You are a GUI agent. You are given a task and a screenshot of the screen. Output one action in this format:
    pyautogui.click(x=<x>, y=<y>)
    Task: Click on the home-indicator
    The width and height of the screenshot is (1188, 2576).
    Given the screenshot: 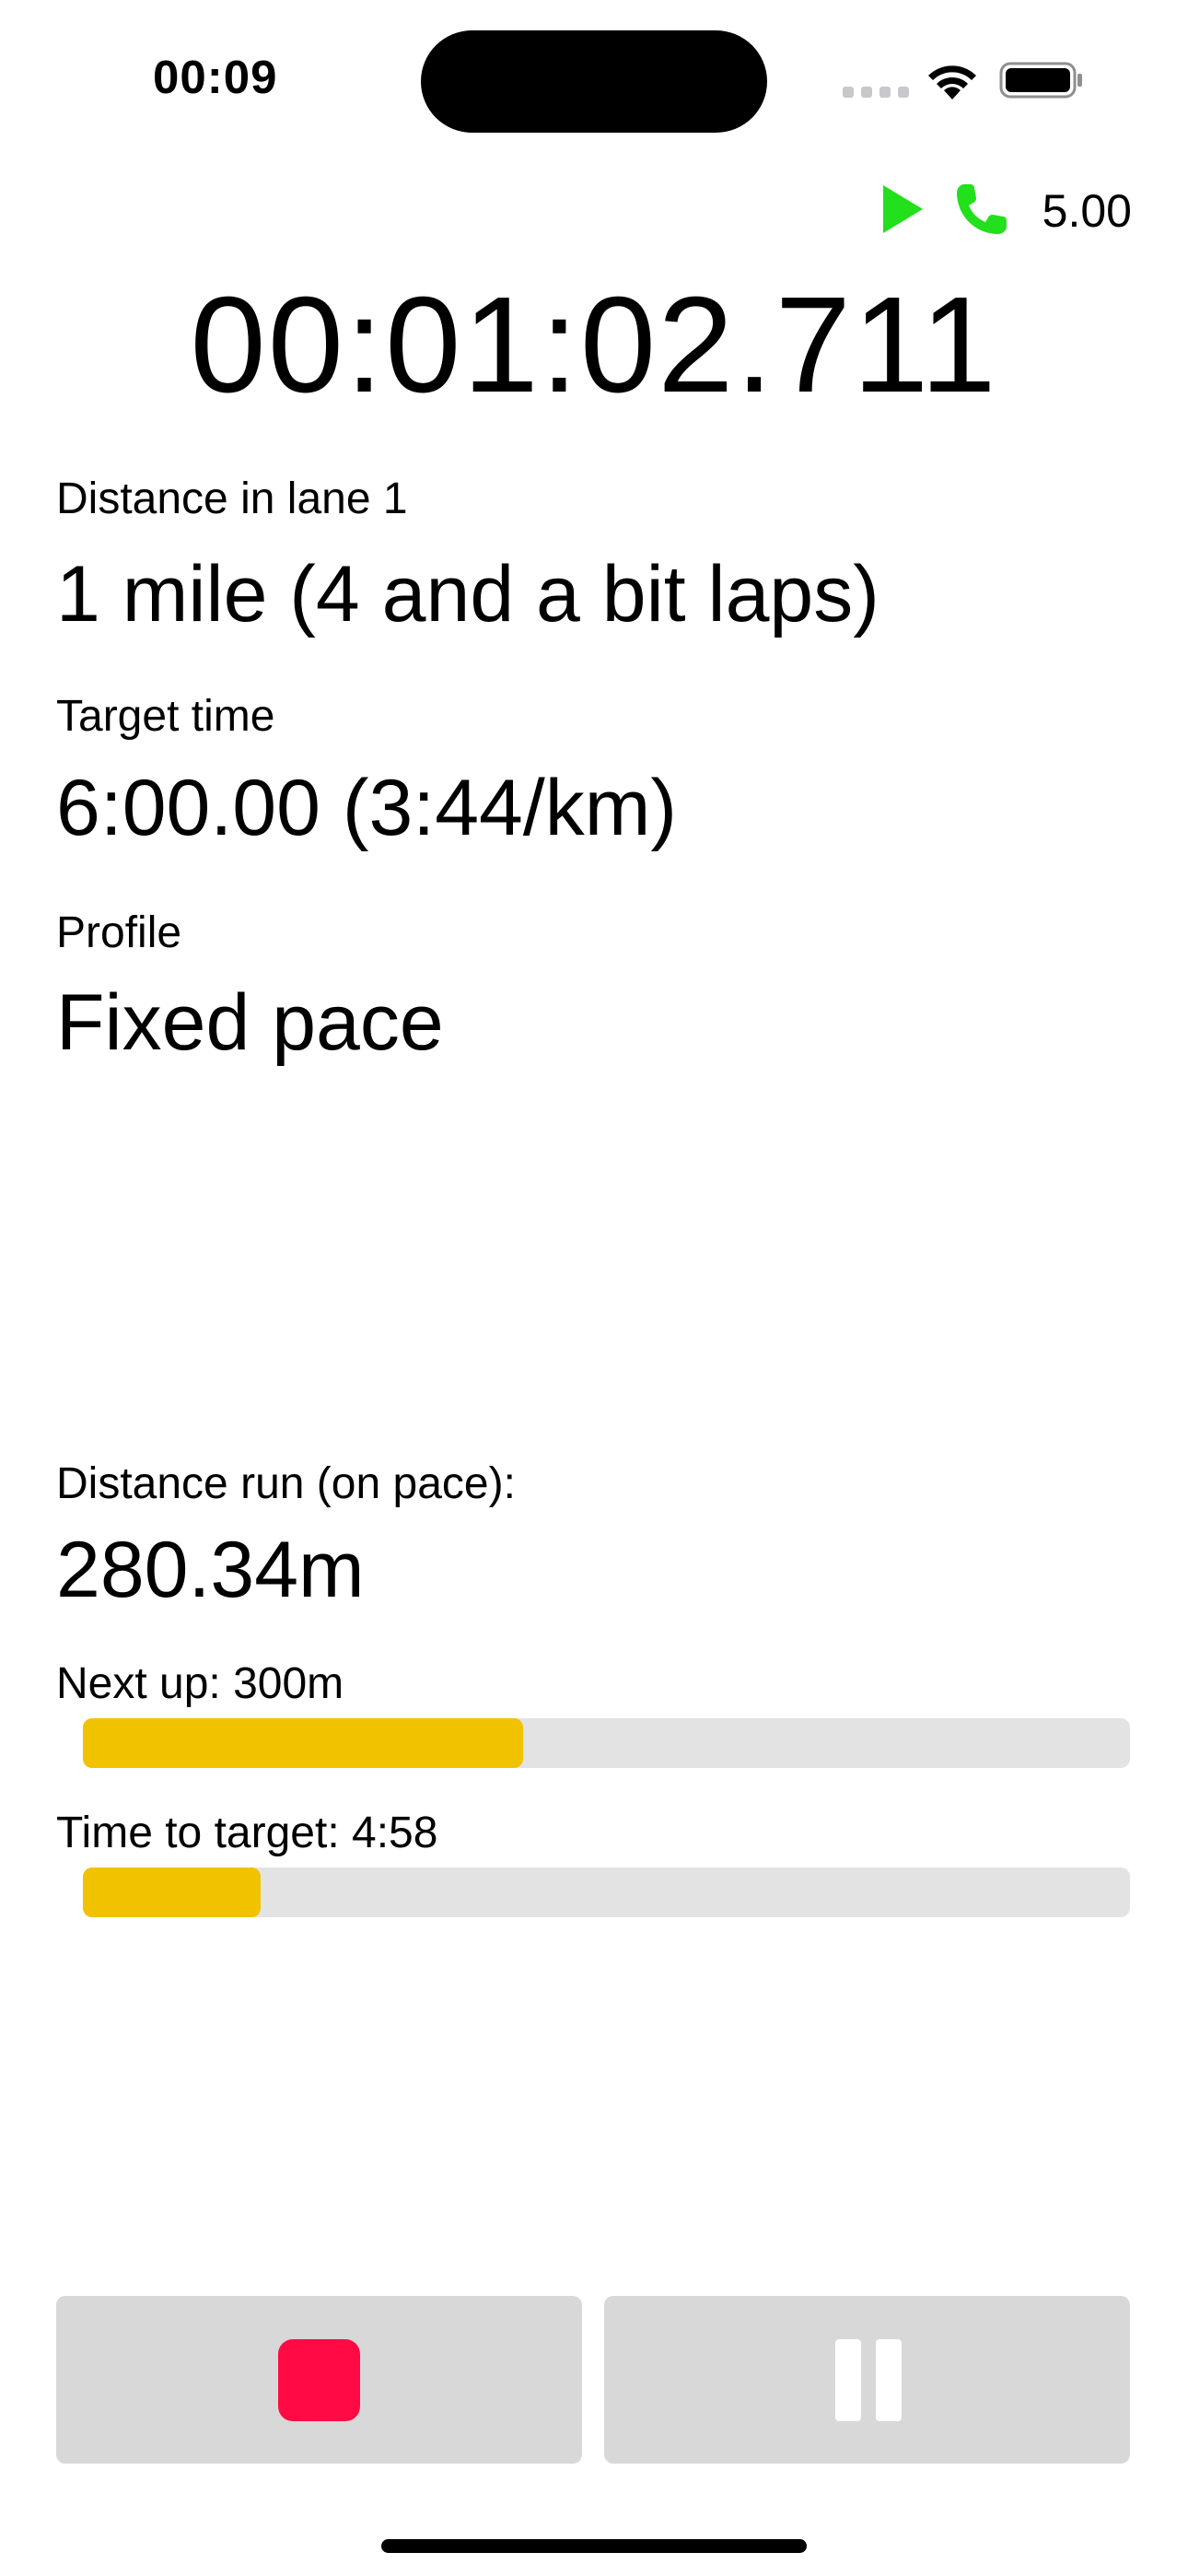 What is the action you would take?
    pyautogui.click(x=594, y=2546)
    